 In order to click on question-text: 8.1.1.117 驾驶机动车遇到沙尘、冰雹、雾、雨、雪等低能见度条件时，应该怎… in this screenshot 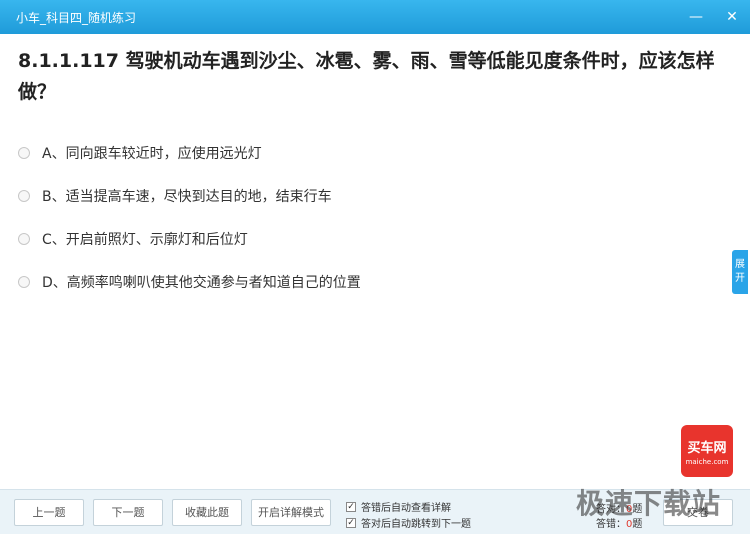, I will do `click(366, 76)`.